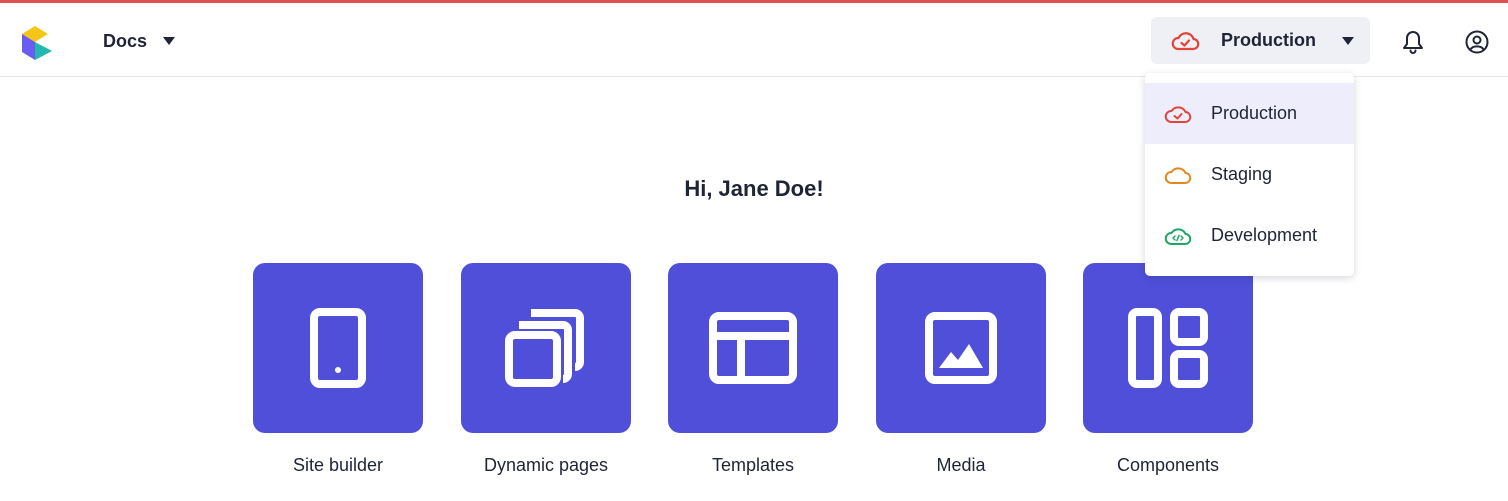  I want to click on tile-templates: Templates, so click(753, 369).